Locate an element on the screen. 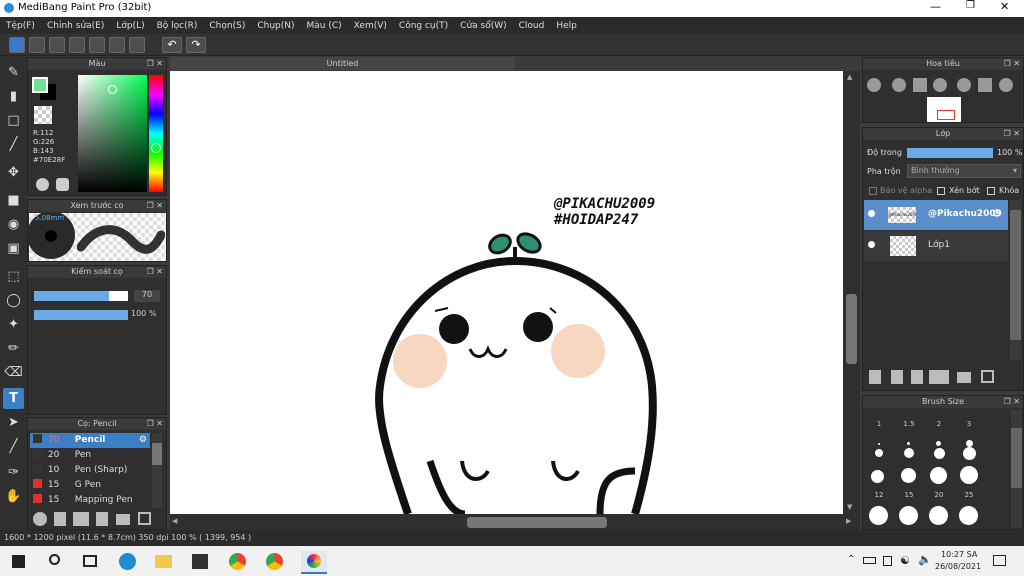  palette-icon is located at coordinates (42, 184).